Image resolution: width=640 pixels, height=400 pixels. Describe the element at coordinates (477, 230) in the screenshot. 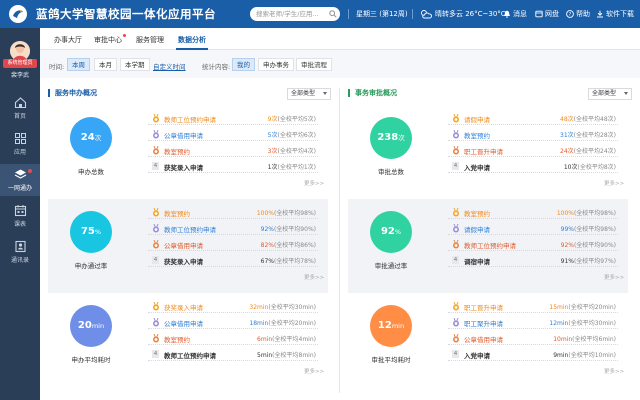

I see `item-name: 请假申请` at that location.